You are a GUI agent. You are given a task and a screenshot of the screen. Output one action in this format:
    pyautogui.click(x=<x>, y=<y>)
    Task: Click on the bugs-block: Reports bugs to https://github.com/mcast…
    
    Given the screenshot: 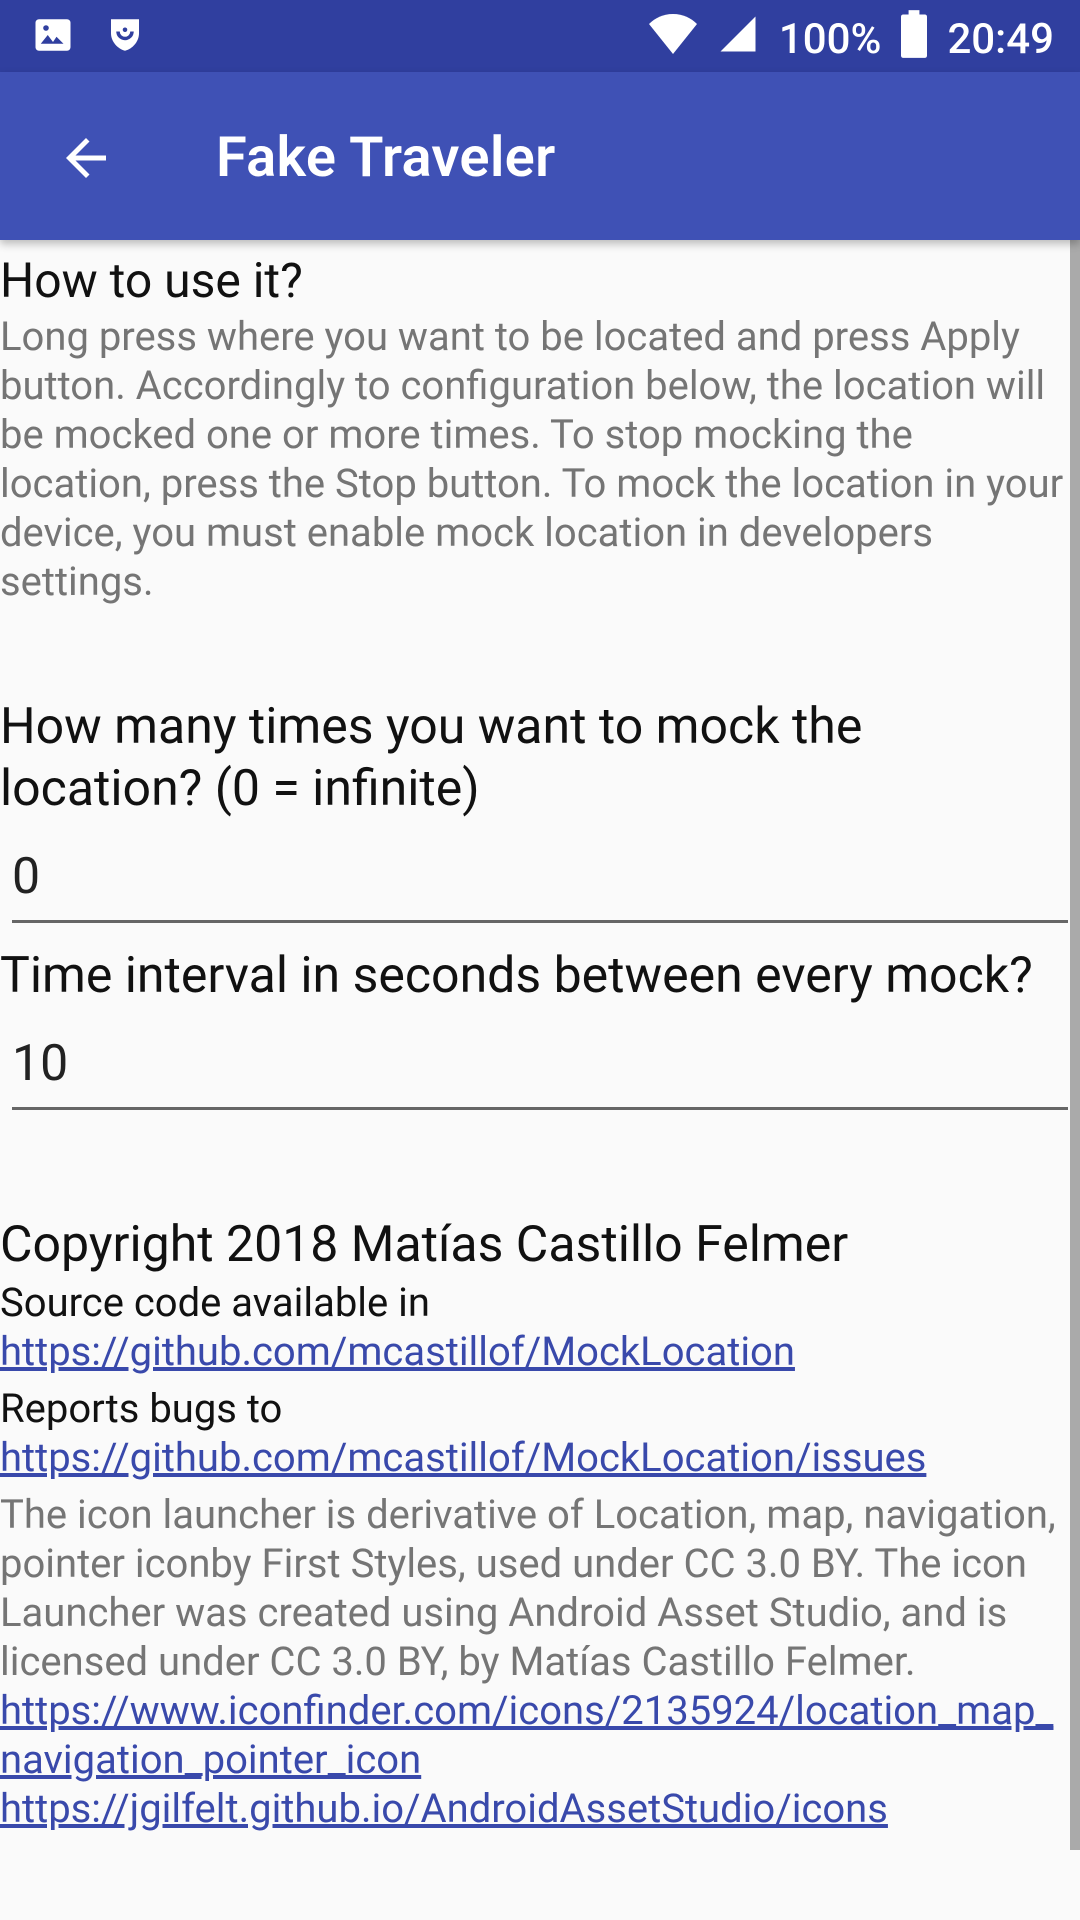 What is the action you would take?
    pyautogui.click(x=535, y=1433)
    